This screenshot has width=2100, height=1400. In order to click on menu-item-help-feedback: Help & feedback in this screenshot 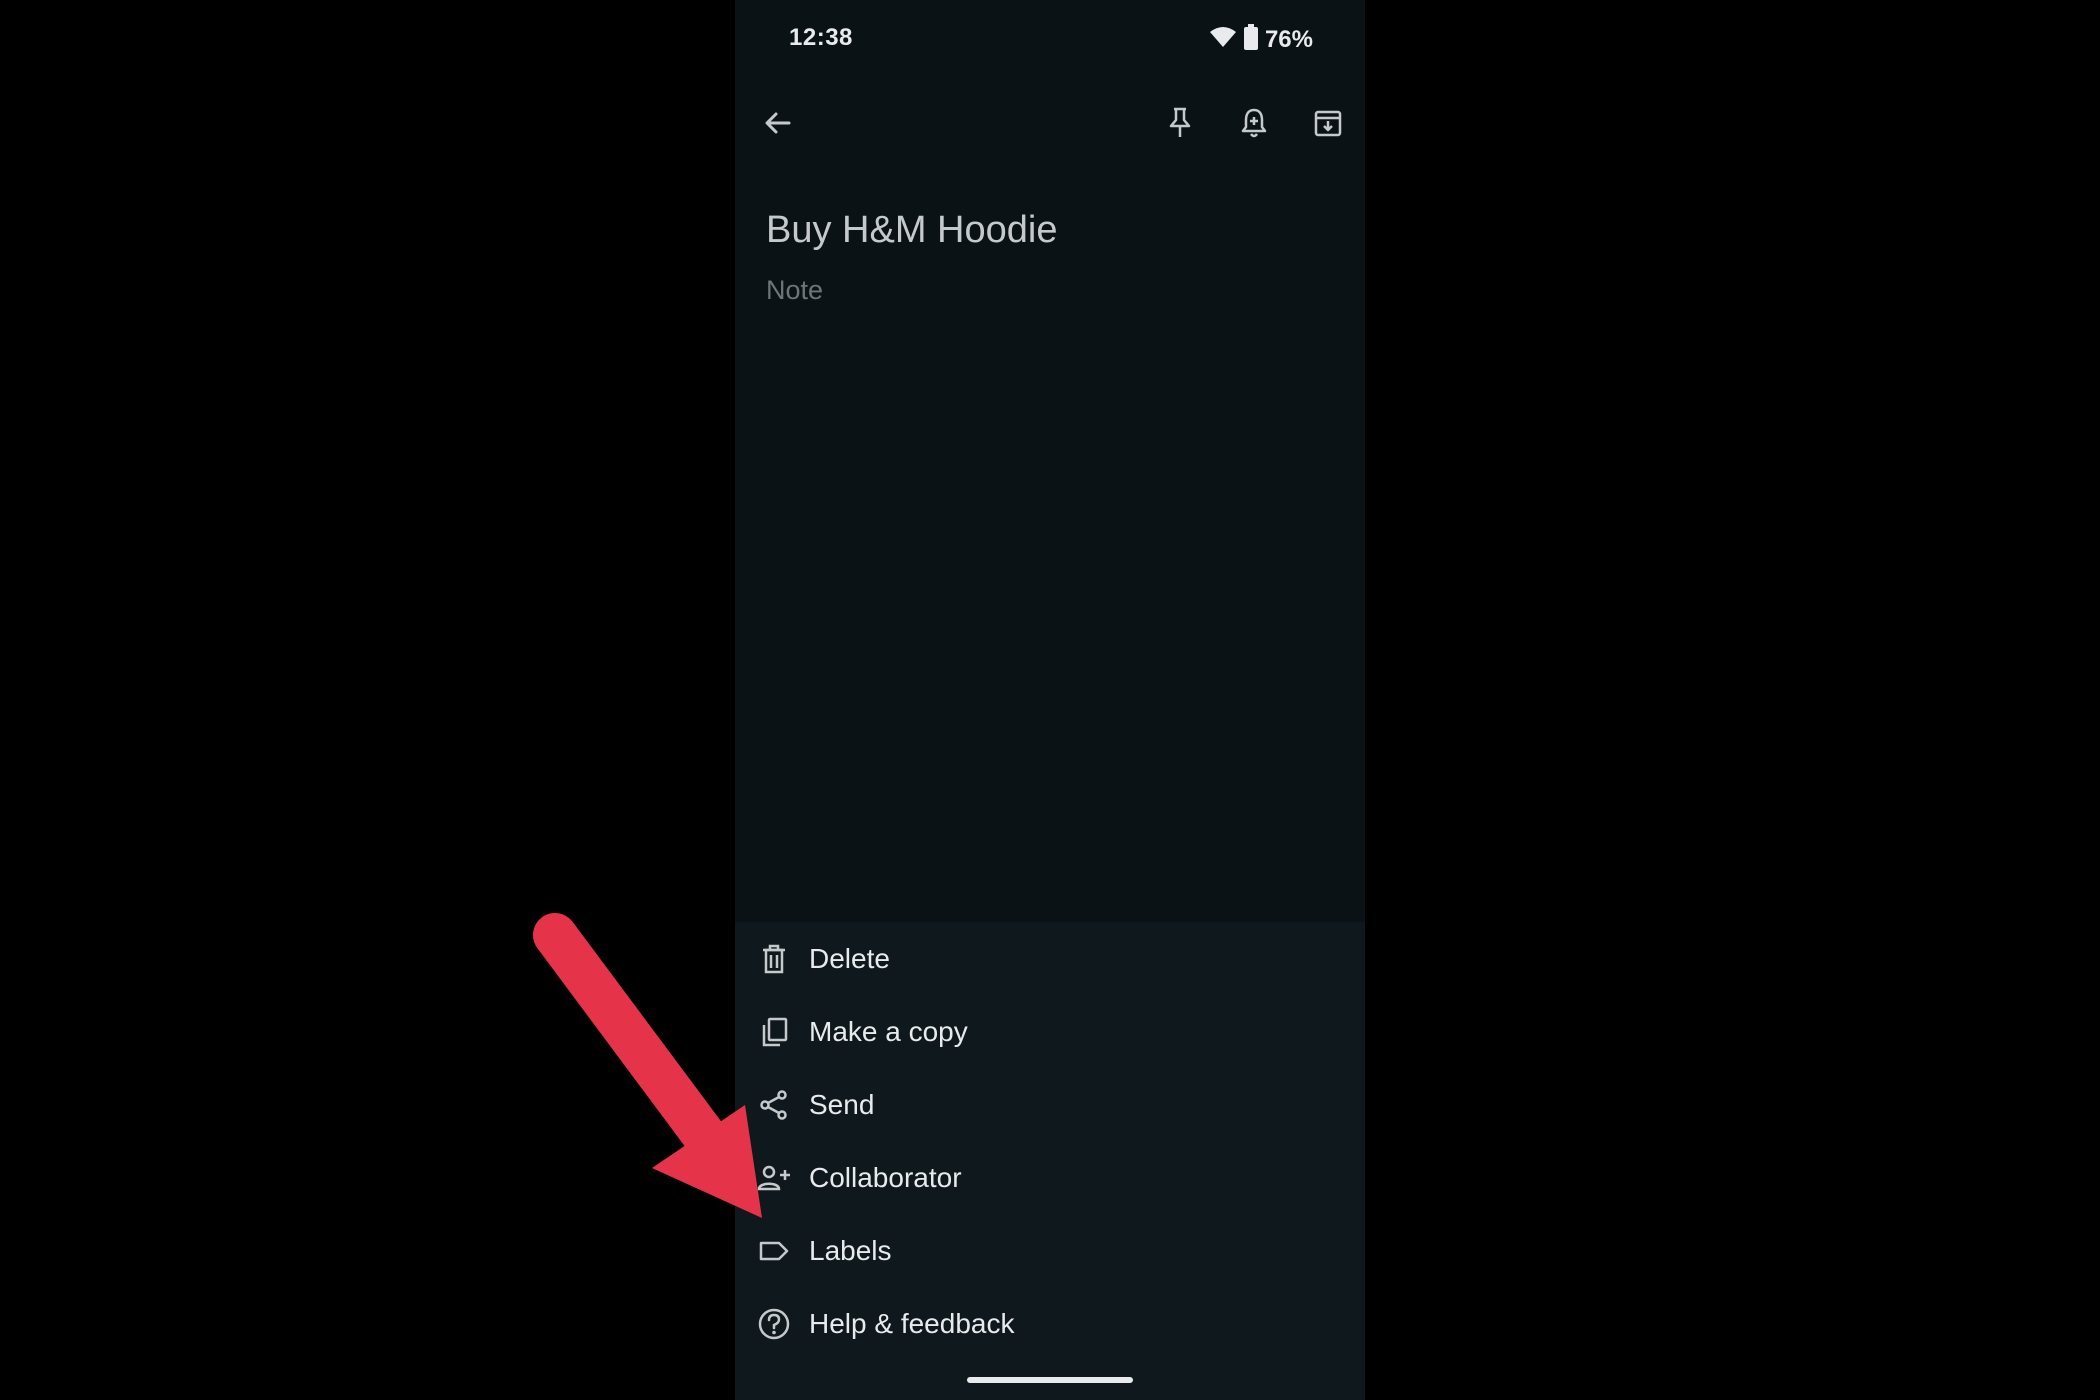, I will do `click(1050, 1323)`.